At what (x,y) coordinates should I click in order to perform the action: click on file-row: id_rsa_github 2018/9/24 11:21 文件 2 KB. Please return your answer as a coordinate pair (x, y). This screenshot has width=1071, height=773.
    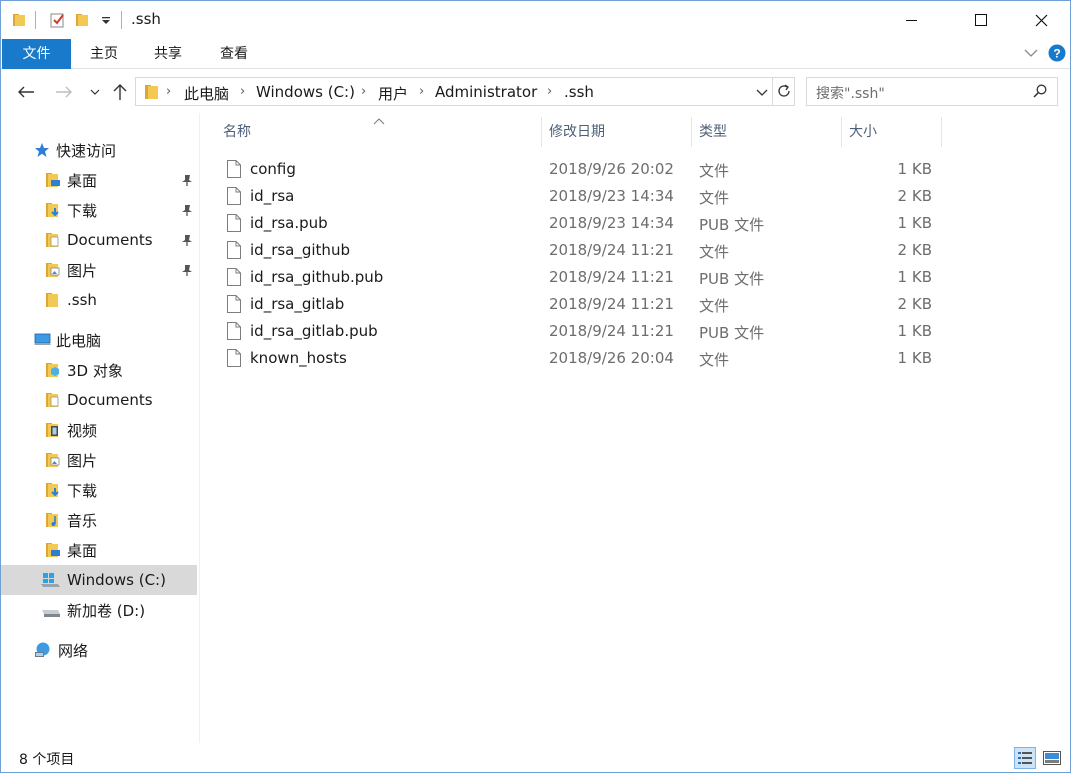
    Looking at the image, I should click on (583, 250).